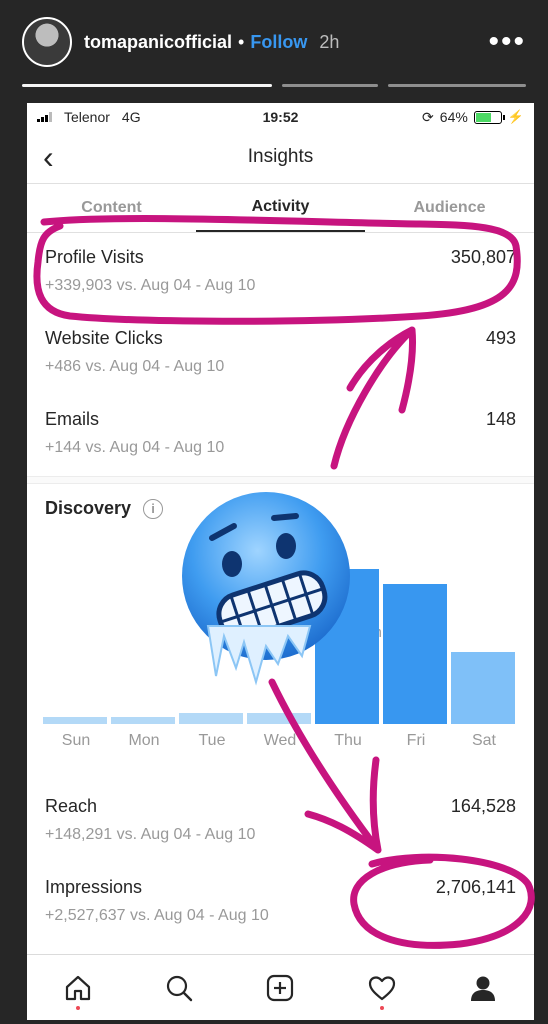 This screenshot has width=548, height=1024. Describe the element at coordinates (72, 419) in the screenshot. I see `metric-label: Emails` at that location.